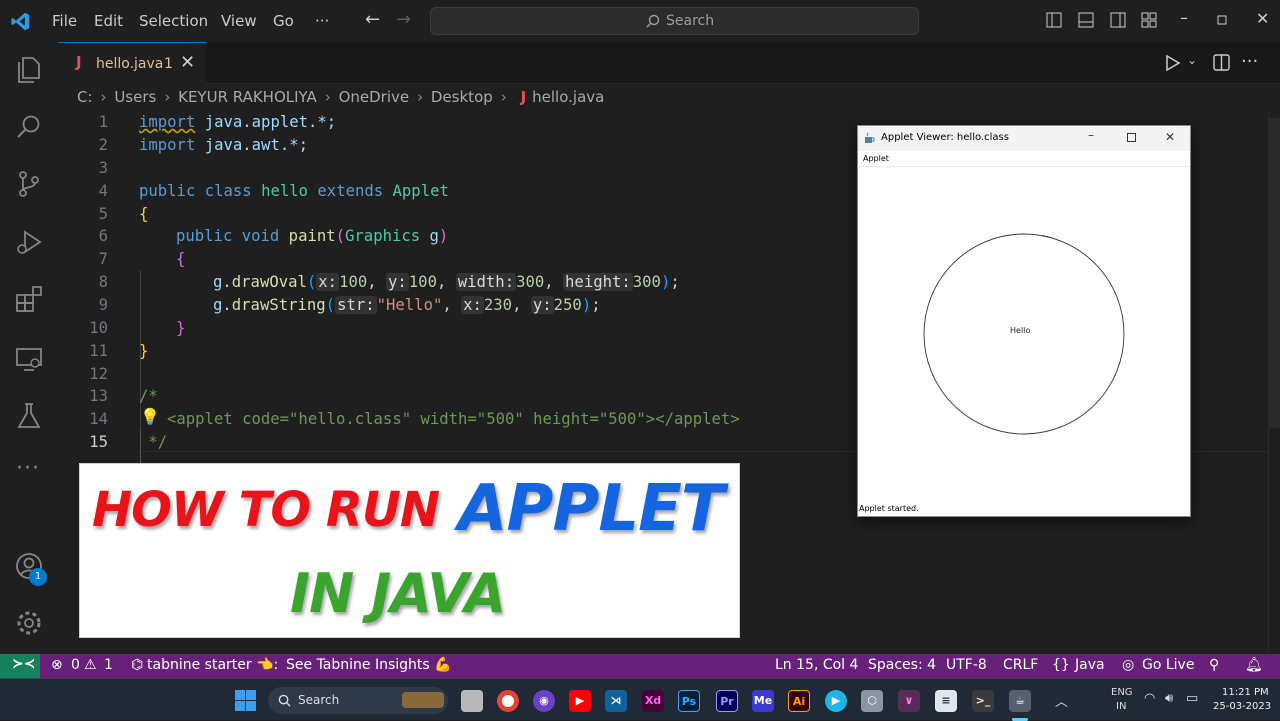 The height and width of the screenshot is (721, 1280). I want to click on code-line: {, so click(181, 259).